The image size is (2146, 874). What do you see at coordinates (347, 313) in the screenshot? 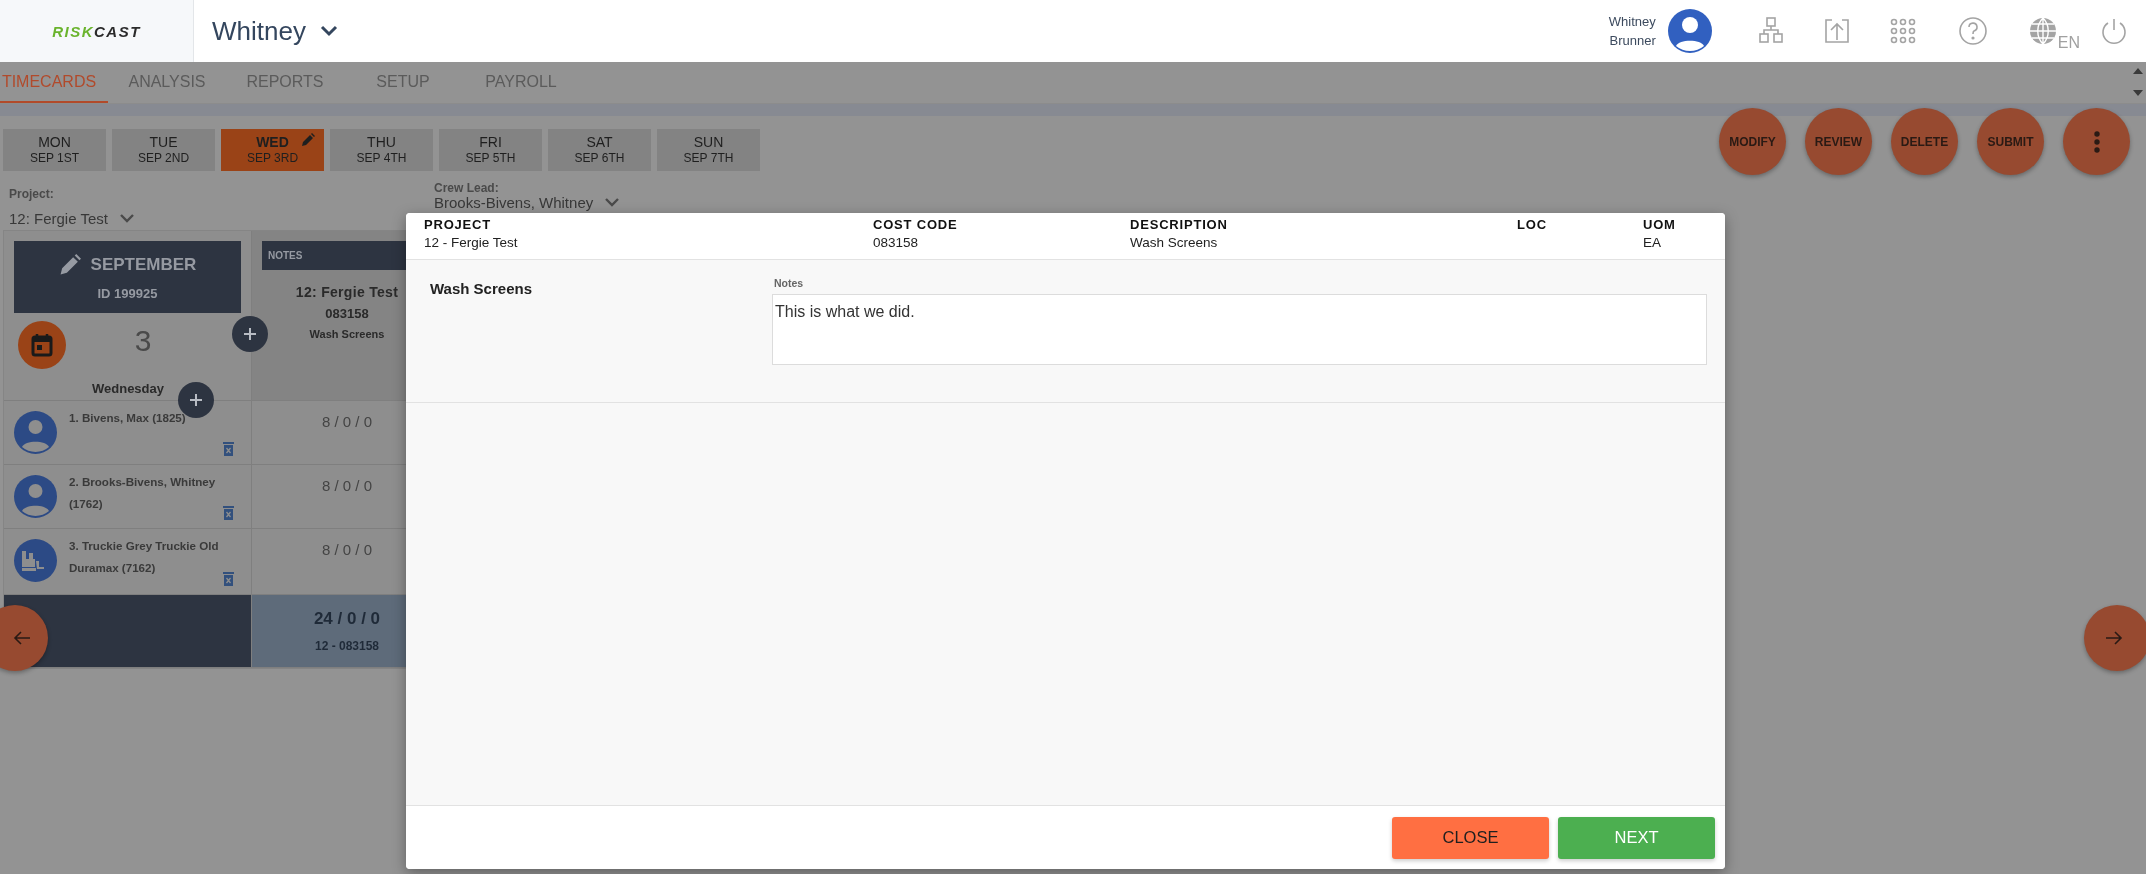
I see `job-cost-code: 083158` at bounding box center [347, 313].